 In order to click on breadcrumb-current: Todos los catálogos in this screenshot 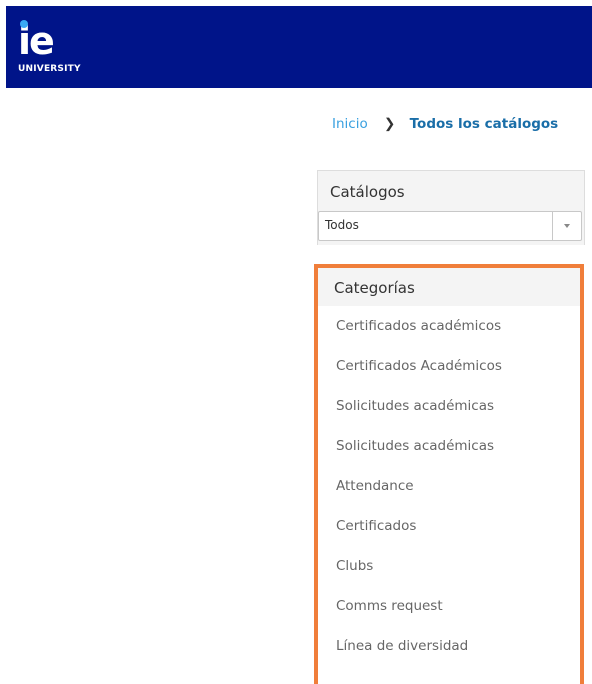, I will do `click(484, 124)`.